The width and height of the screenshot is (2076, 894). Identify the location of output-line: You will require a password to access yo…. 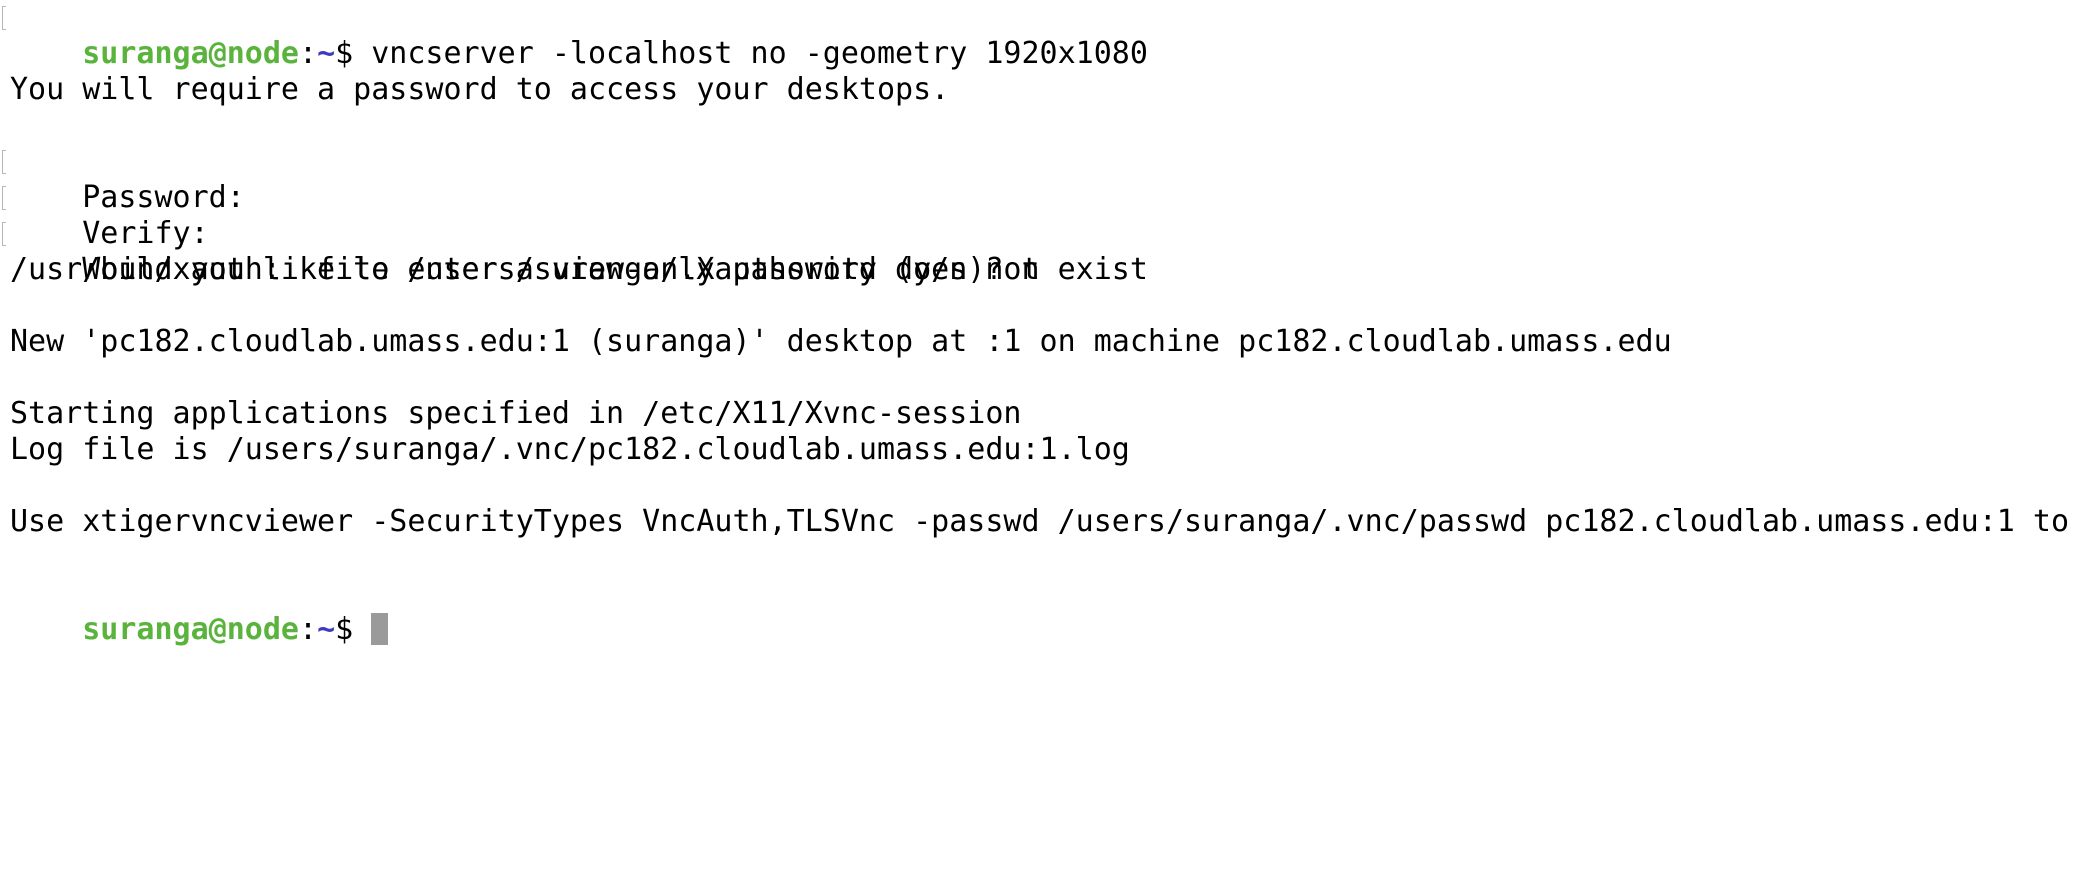
(480, 89).